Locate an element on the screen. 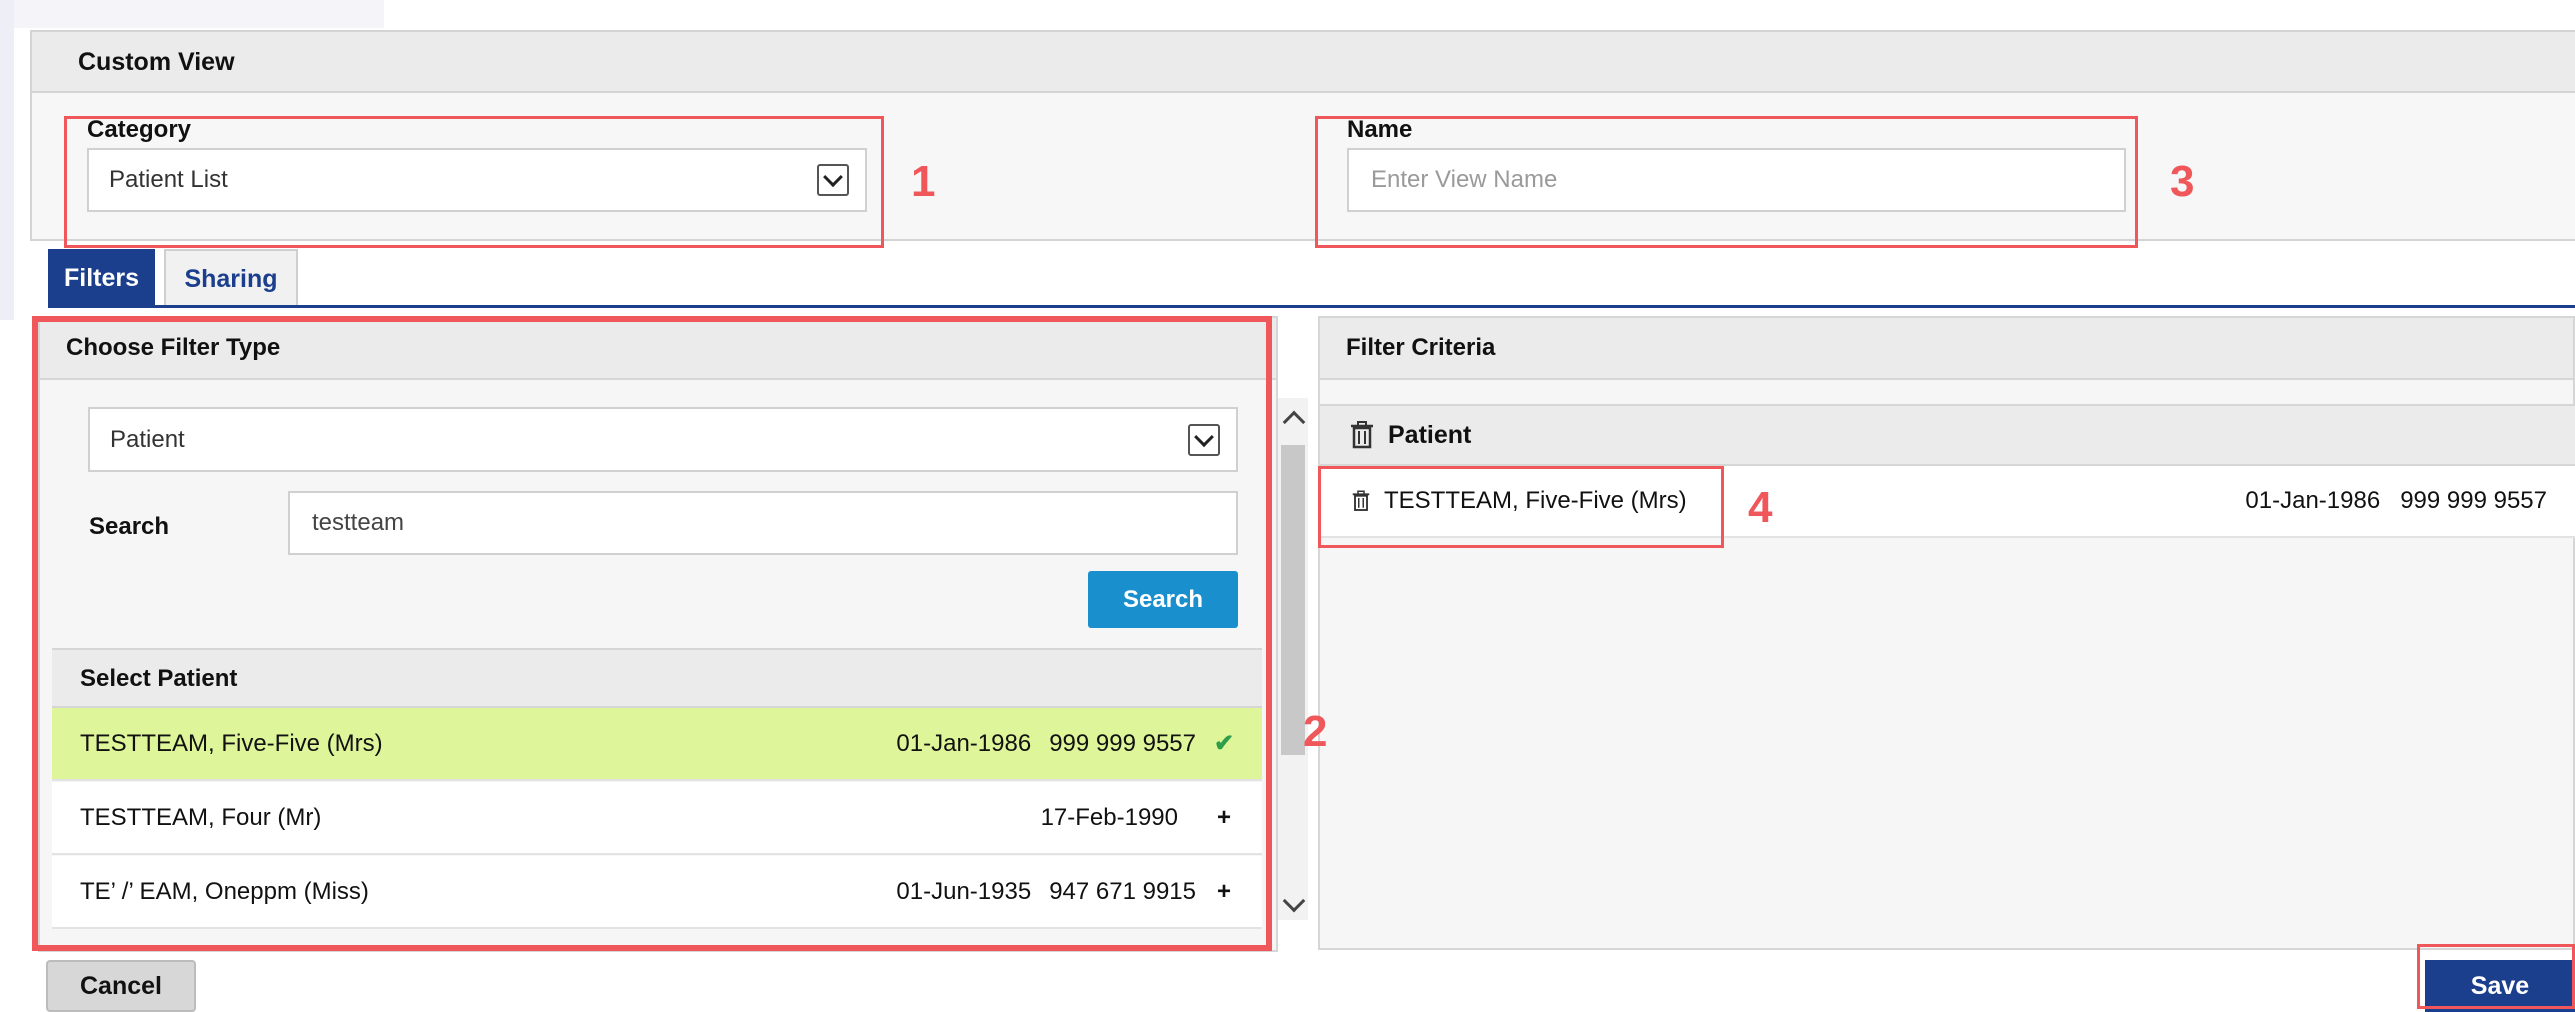  annotation-box-save is located at coordinates (2496, 976).